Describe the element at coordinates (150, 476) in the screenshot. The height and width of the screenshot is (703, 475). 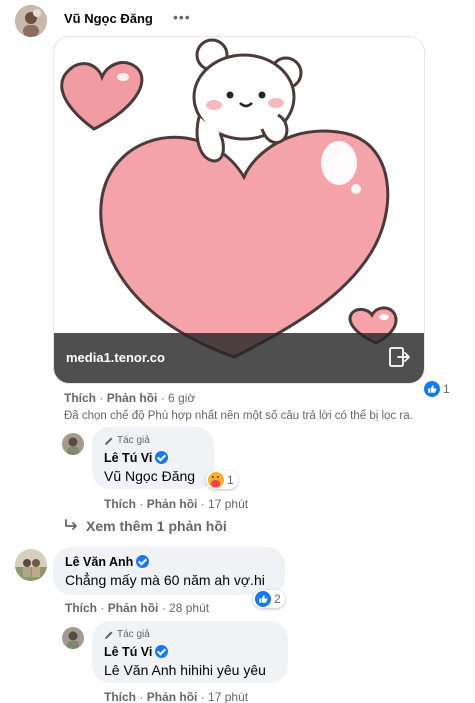
I see `comment-text: Vũ Ngọc Đăng` at that location.